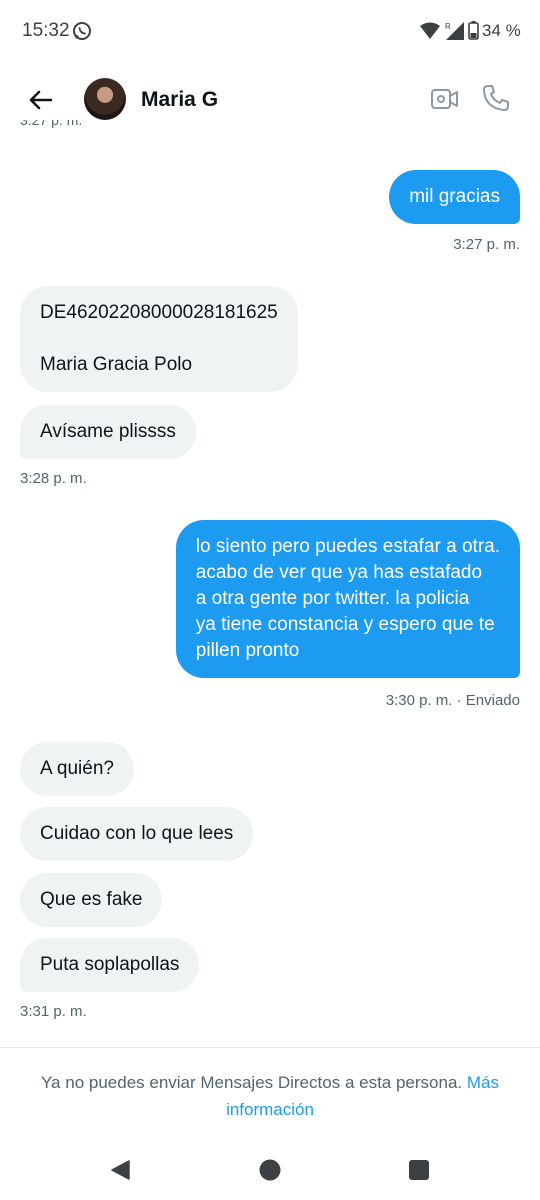 This screenshot has width=540, height=1200. What do you see at coordinates (445, 99) in the screenshot?
I see `video-icon` at bounding box center [445, 99].